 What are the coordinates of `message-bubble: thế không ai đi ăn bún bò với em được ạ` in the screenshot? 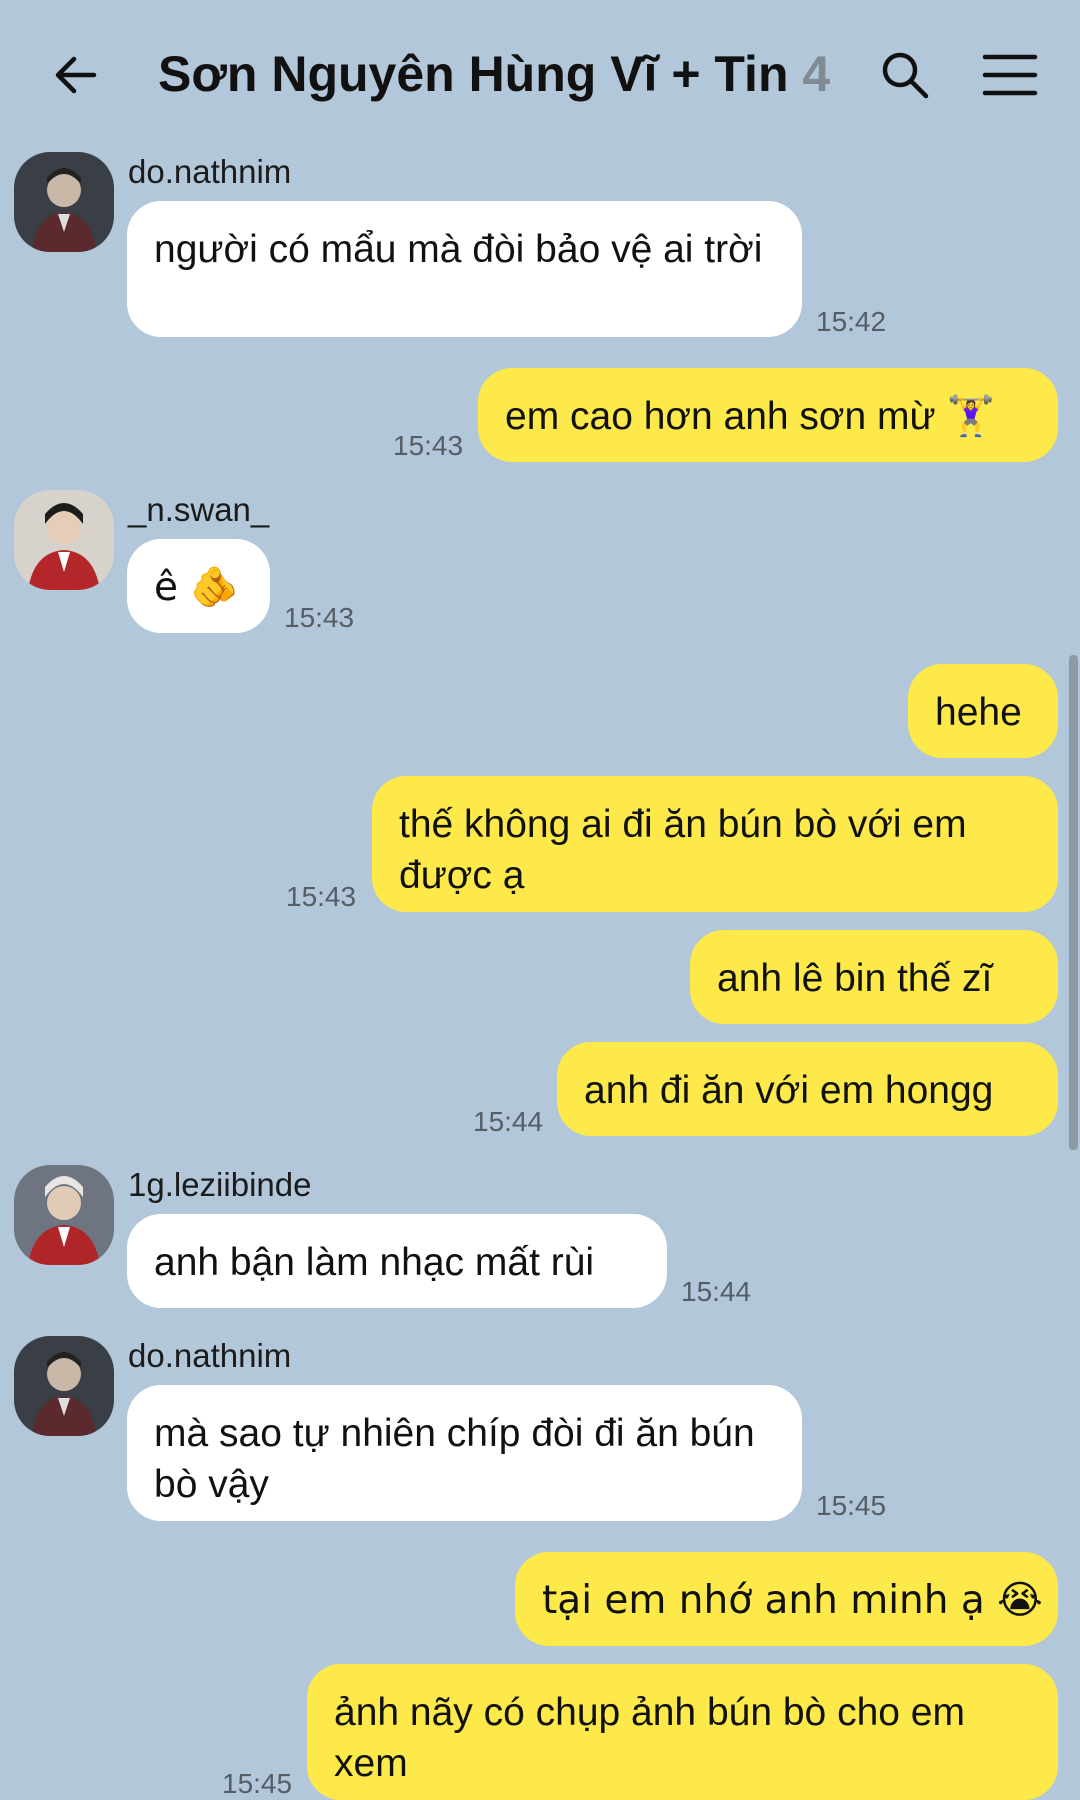 It's located at (715, 844).